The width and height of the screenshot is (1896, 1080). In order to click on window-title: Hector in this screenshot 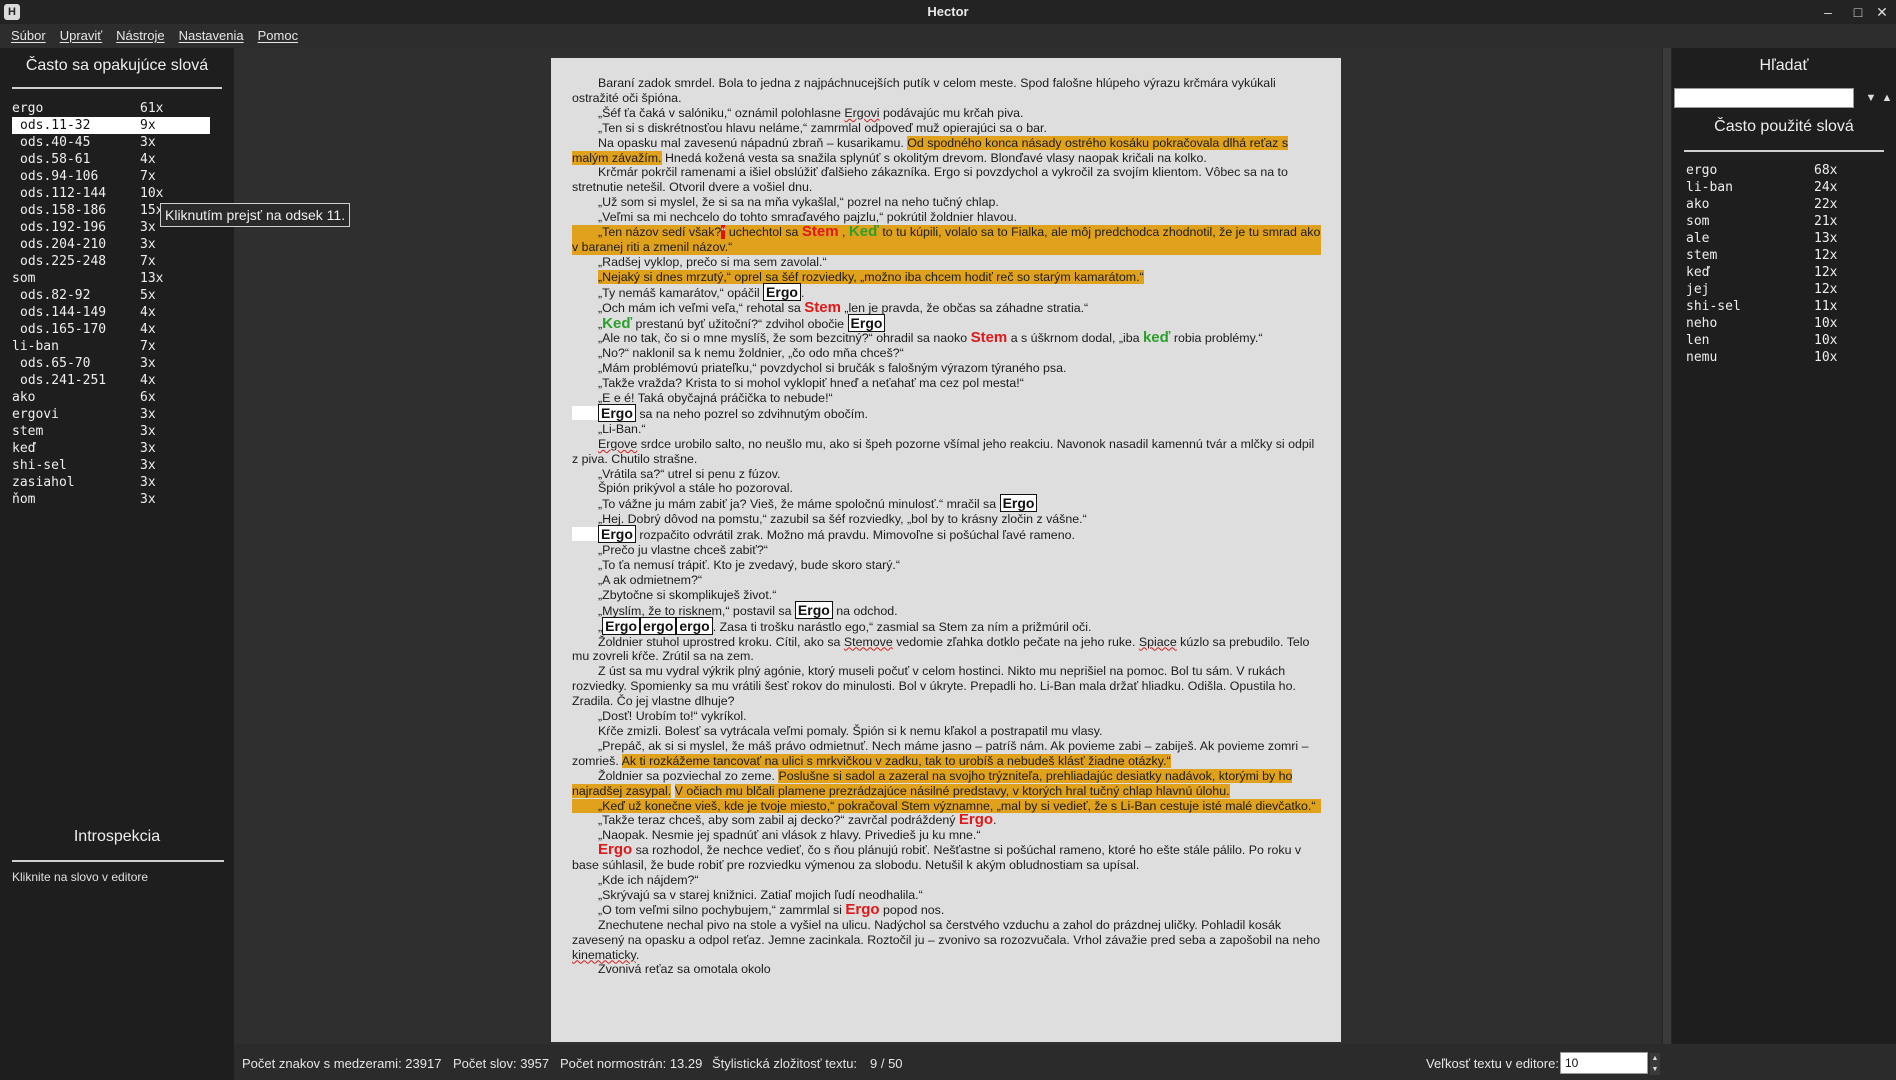, I will do `click(948, 11)`.